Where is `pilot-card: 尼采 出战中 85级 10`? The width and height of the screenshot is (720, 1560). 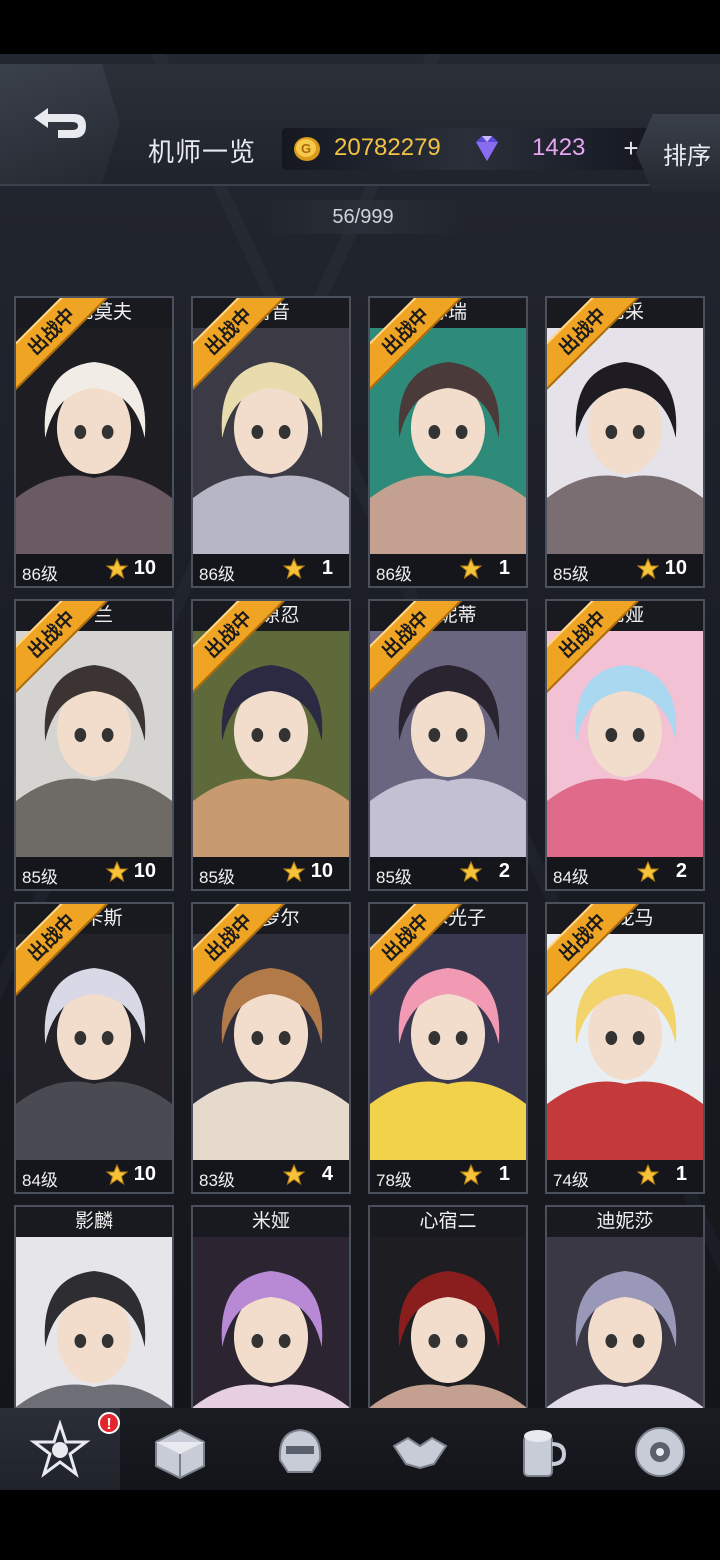 pilot-card: 尼采 出战中 85级 10 is located at coordinates (625, 442).